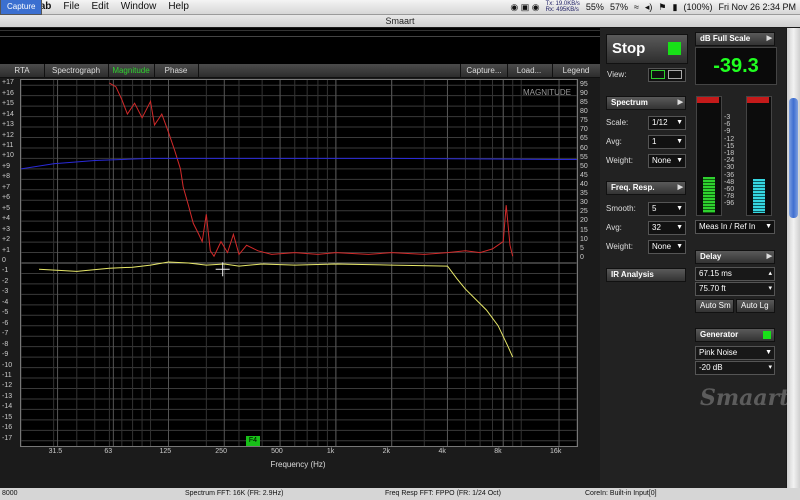 The height and width of the screenshot is (500, 800). I want to click on net-rx: Rx: 495KB/s, so click(562, 10).